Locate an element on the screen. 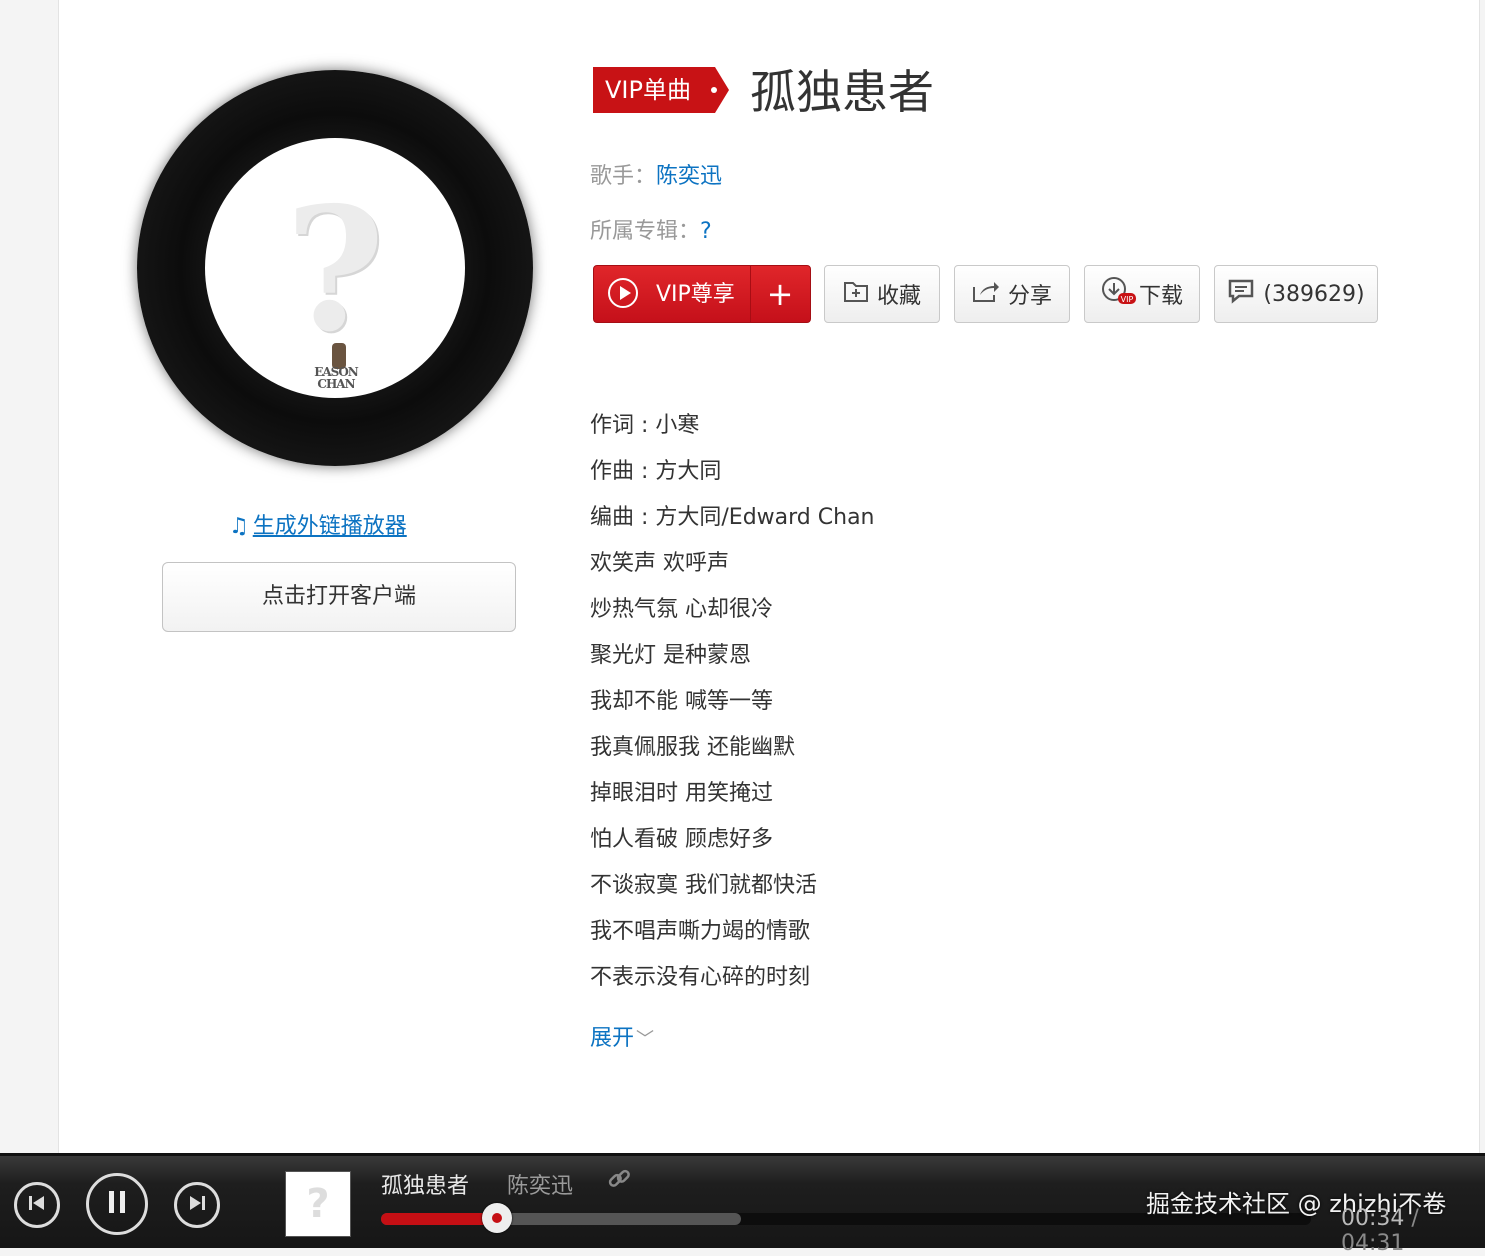 This screenshot has width=1485, height=1256. collect-button: 收藏 is located at coordinates (882, 294).